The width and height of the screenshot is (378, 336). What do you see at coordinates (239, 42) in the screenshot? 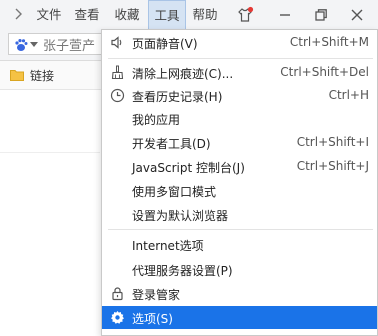
I see `menu-item-mute-page: 页面静音(V) Ctrl+Shift+M` at bounding box center [239, 42].